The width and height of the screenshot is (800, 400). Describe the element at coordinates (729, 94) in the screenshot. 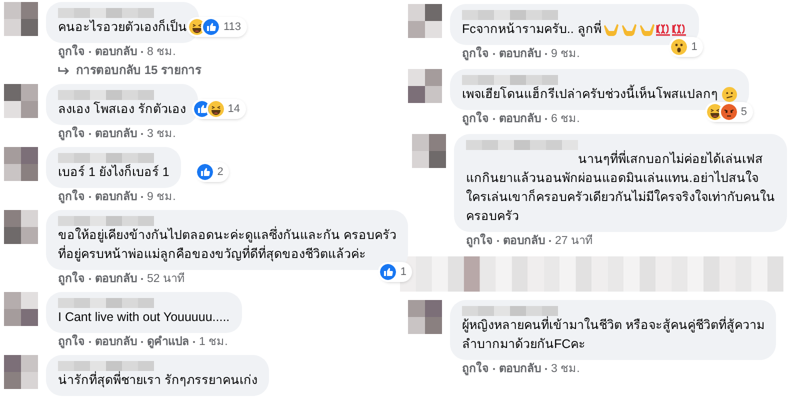

I see `confused-face-icon` at that location.